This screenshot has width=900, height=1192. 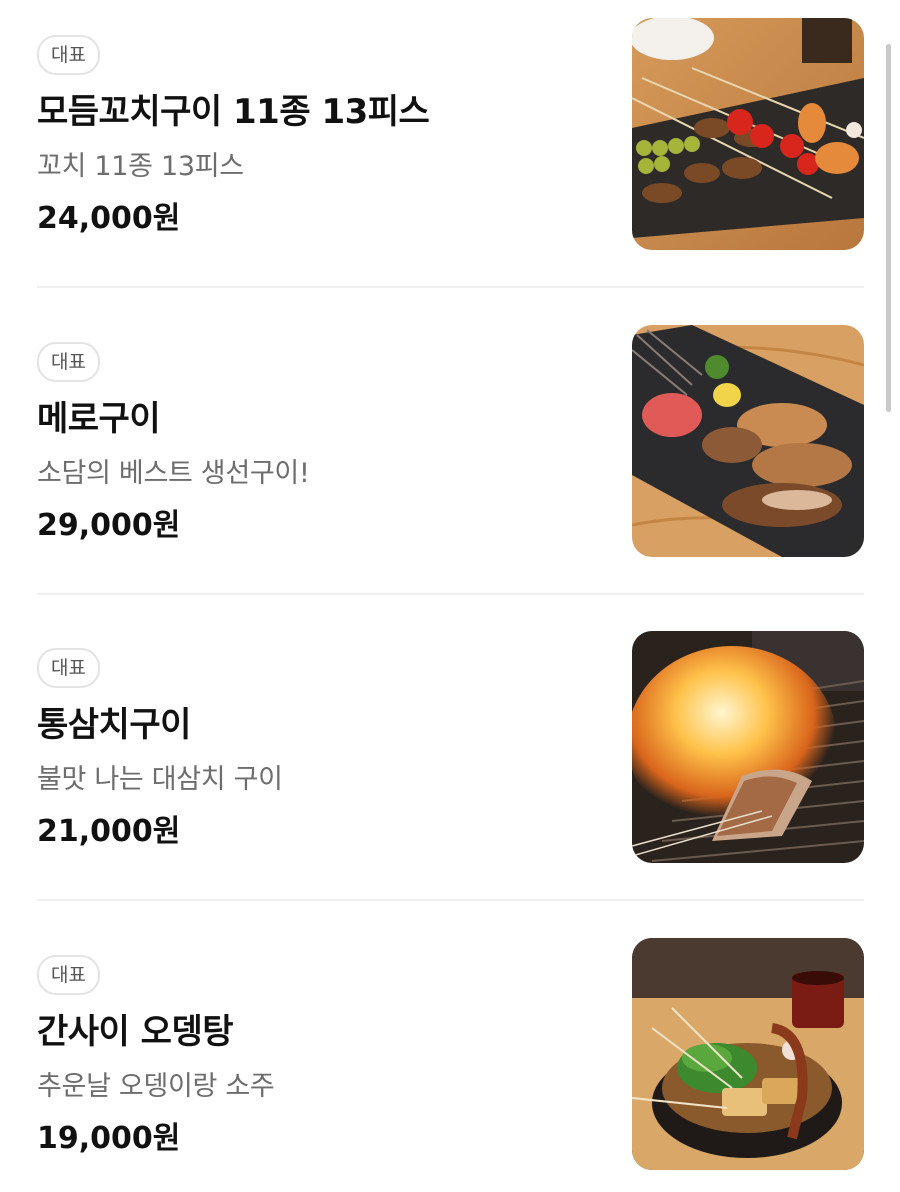 I want to click on menu-item-price: 19,000원, so click(x=109, y=1138).